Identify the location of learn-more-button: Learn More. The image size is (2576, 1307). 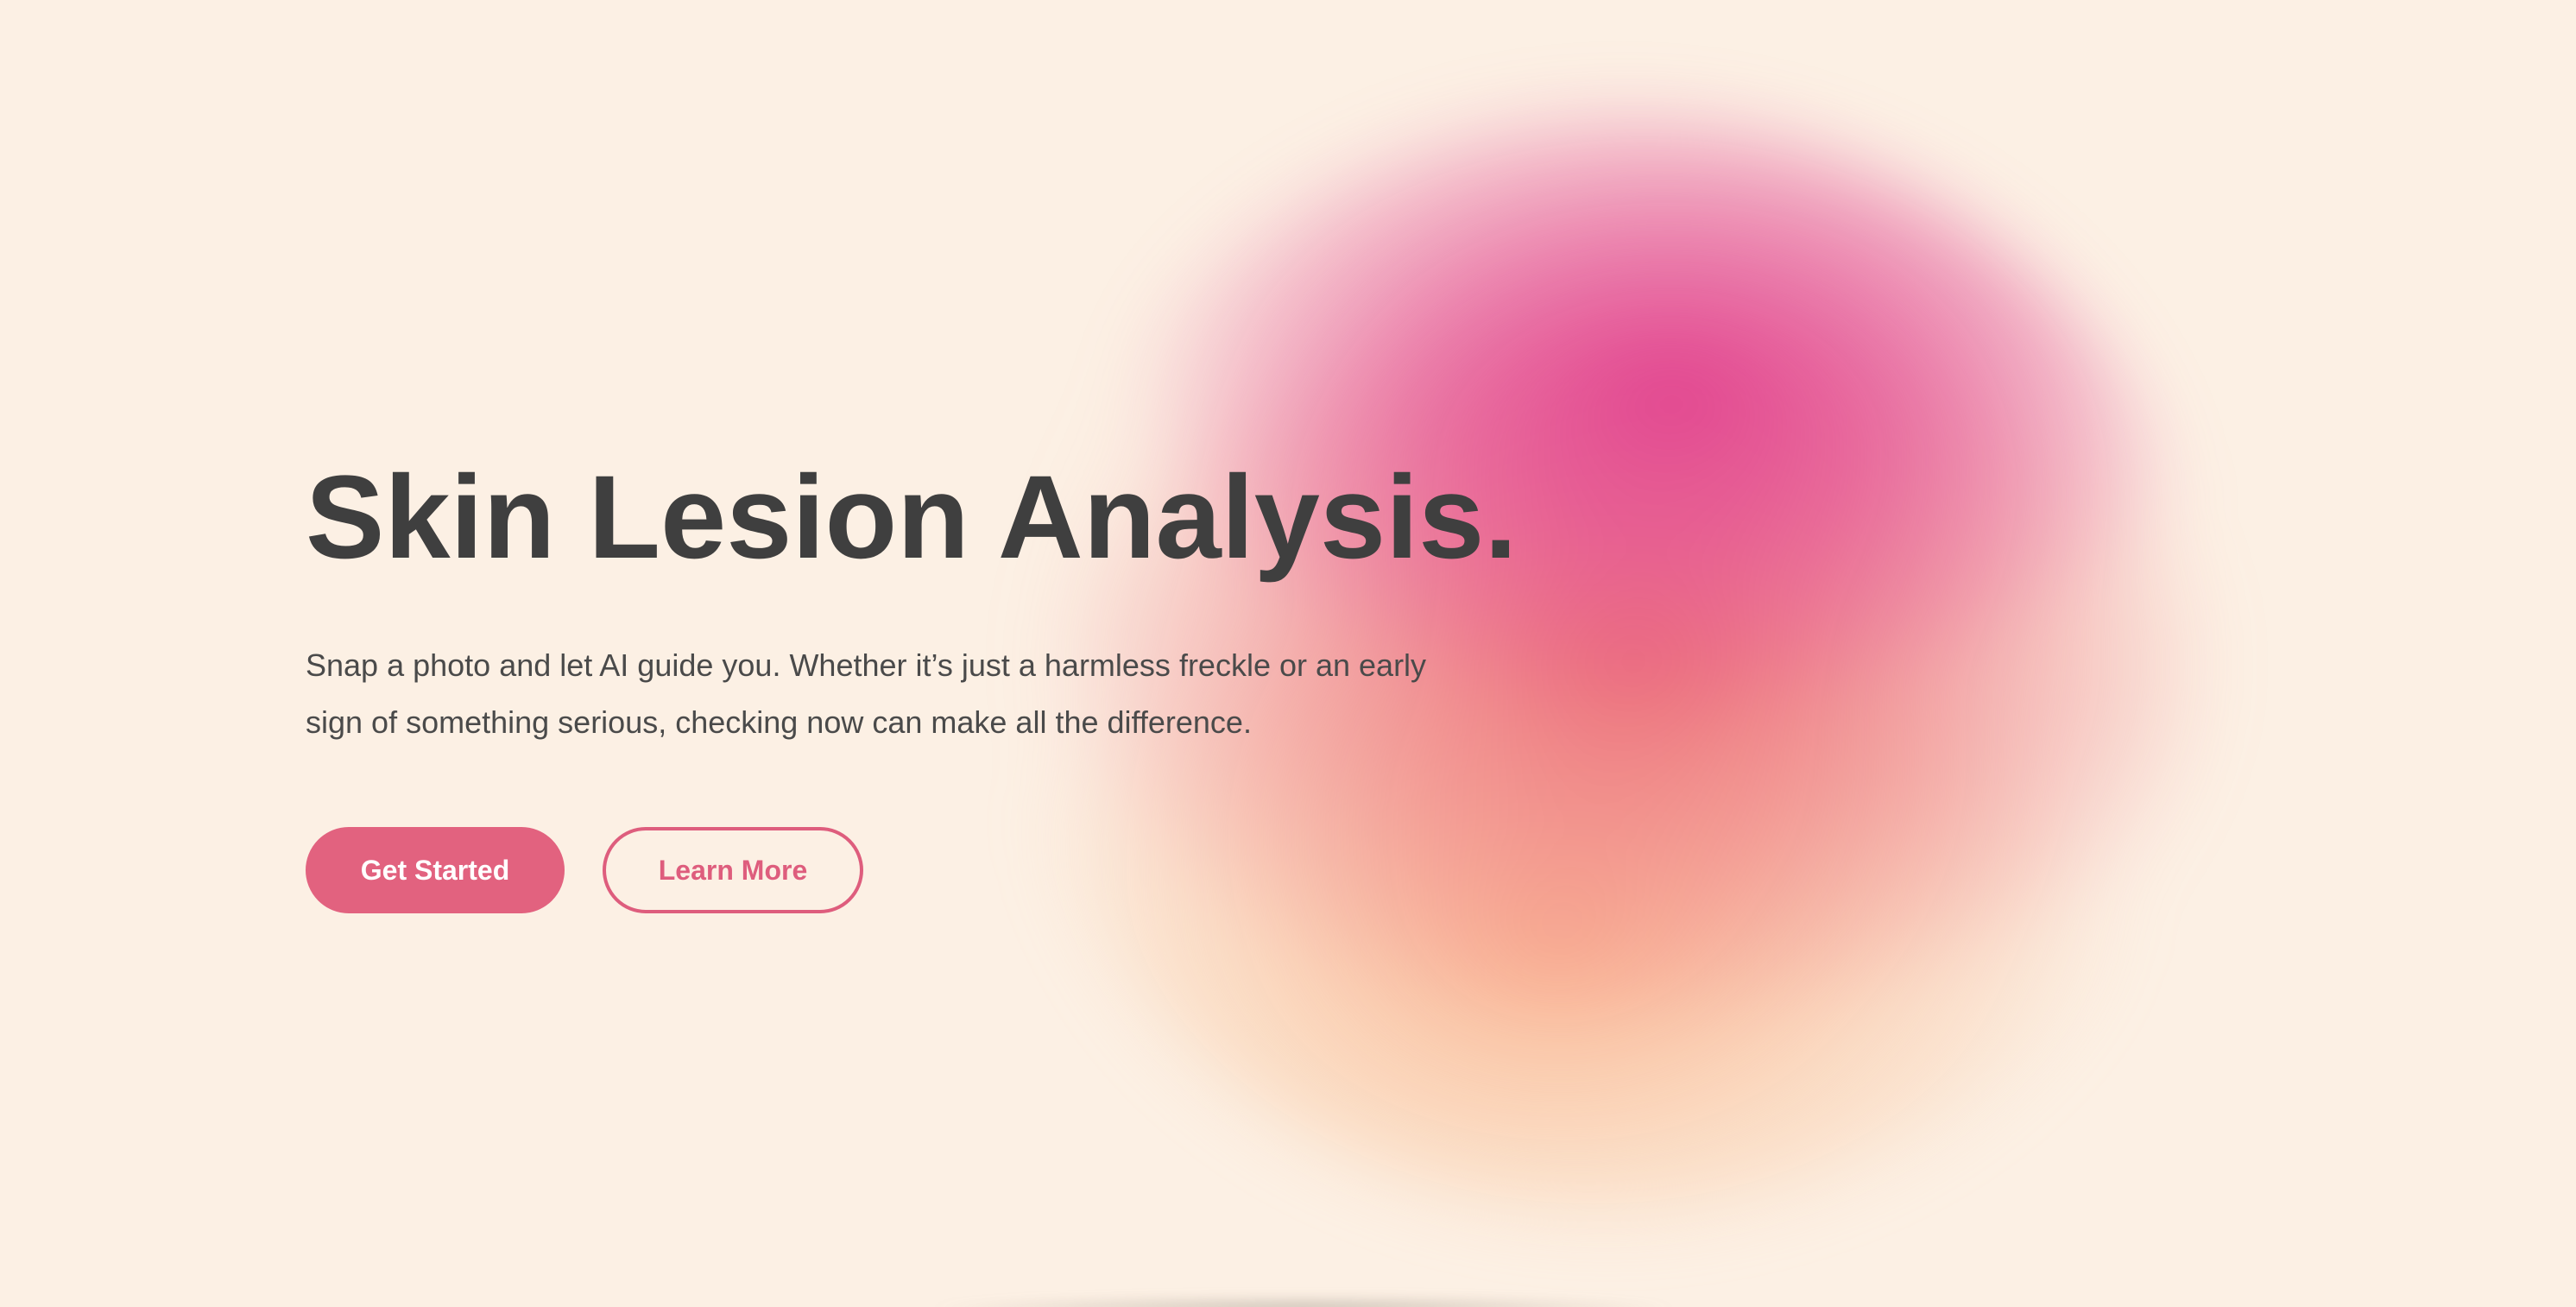
(733, 870).